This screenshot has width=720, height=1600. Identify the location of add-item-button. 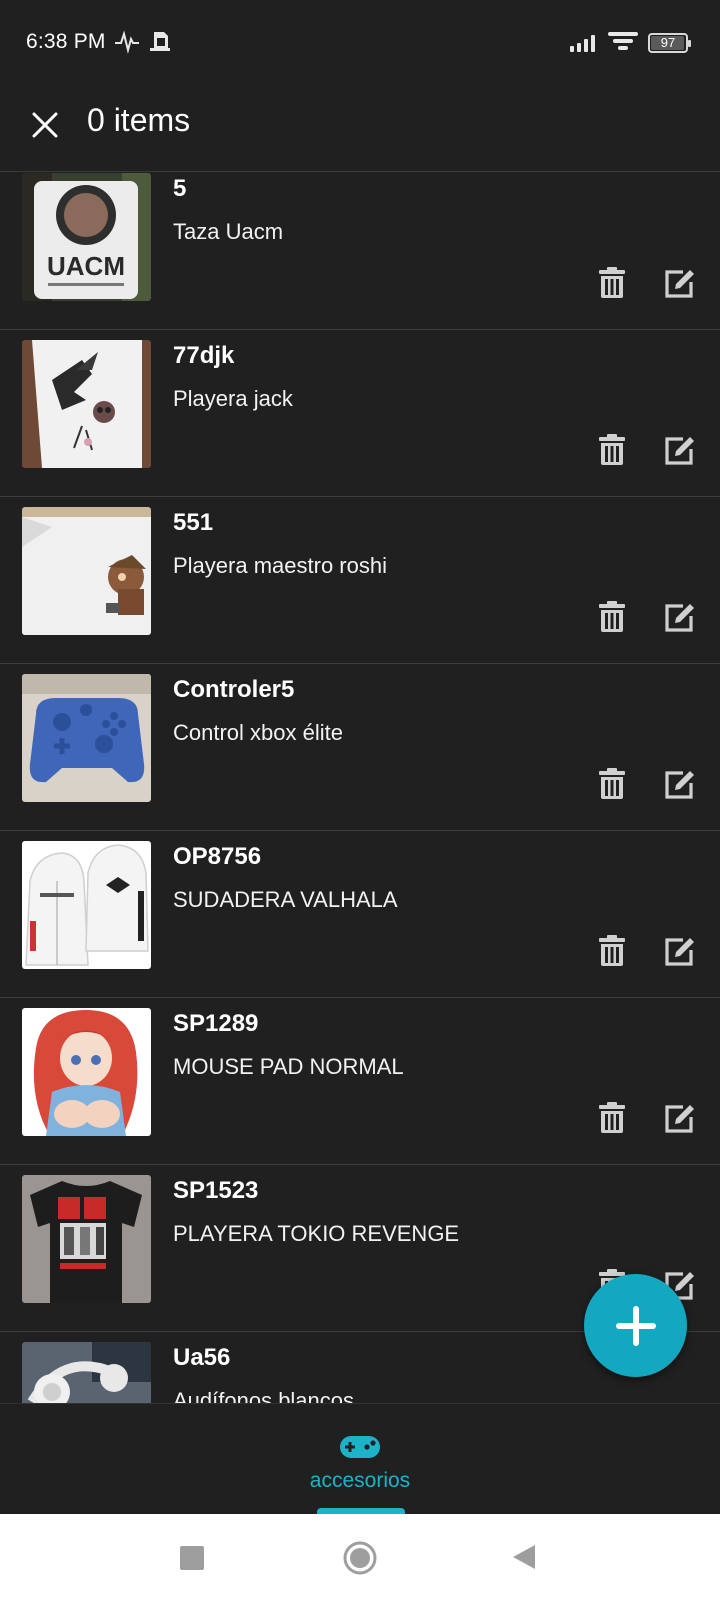
(635, 1325).